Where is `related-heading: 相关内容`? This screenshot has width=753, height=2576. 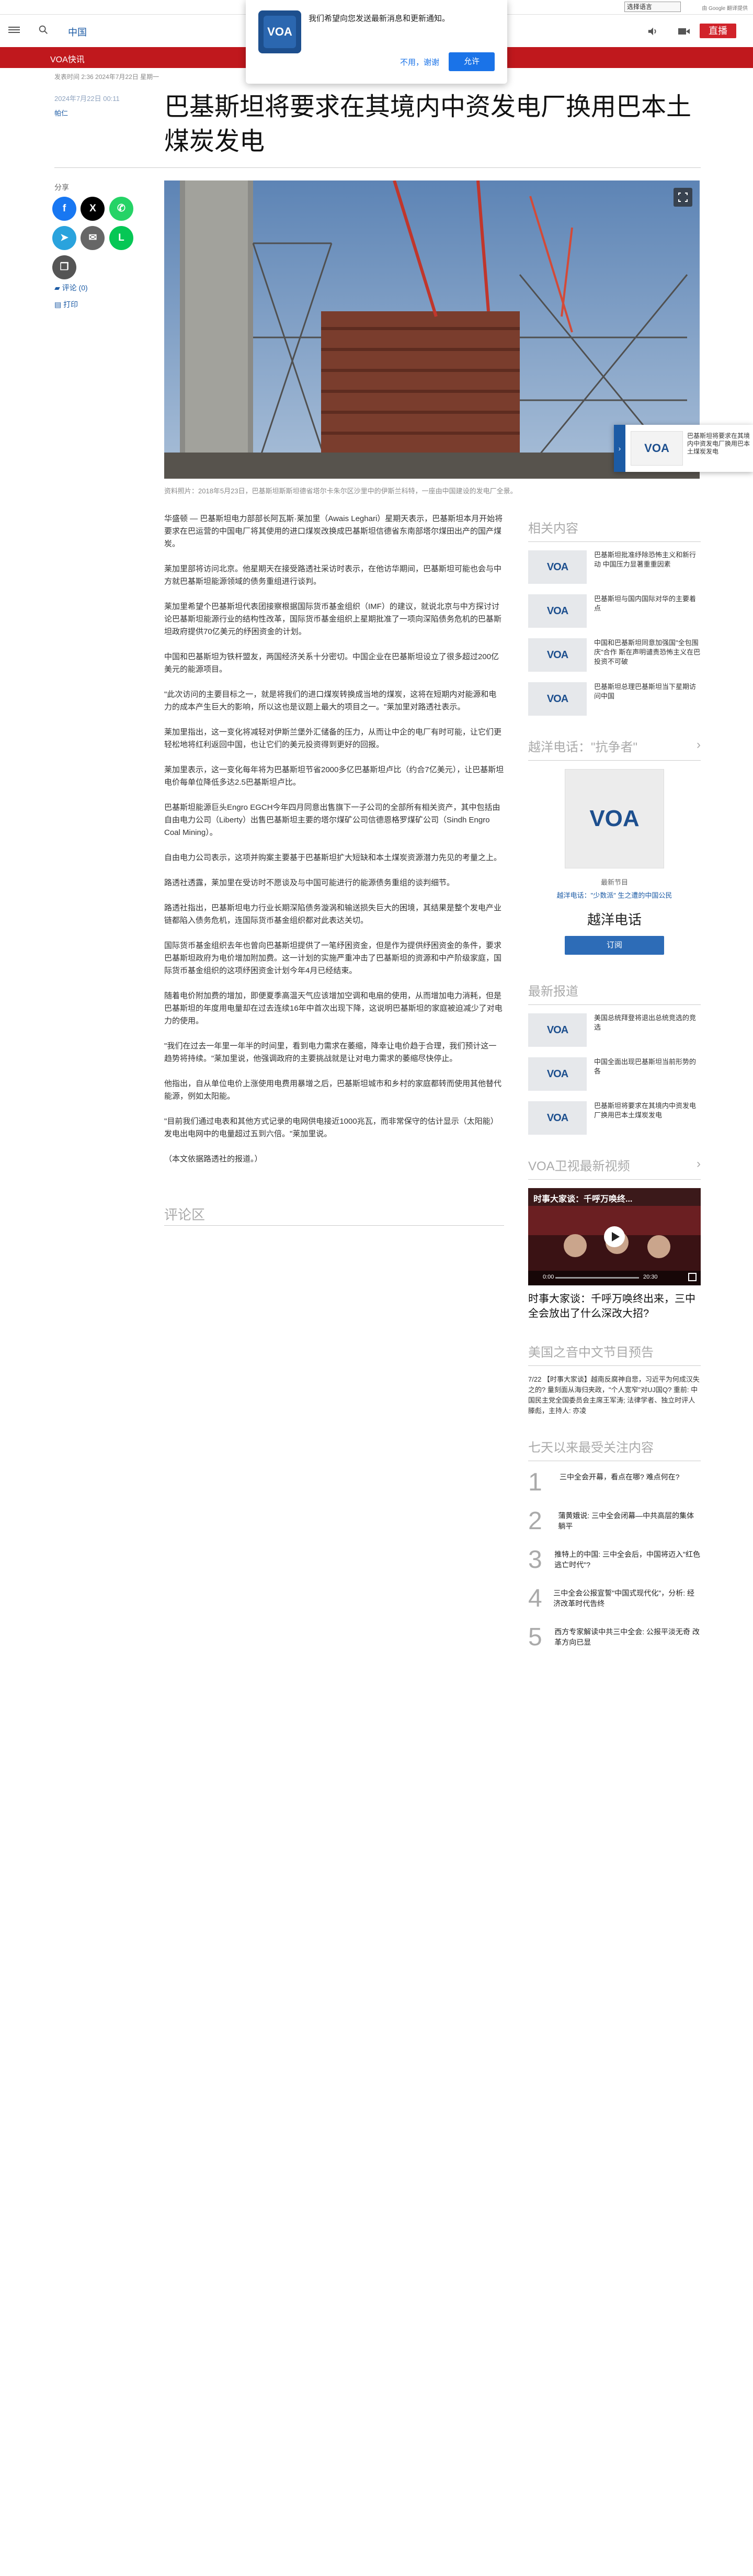 related-heading: 相关内容 is located at coordinates (614, 530).